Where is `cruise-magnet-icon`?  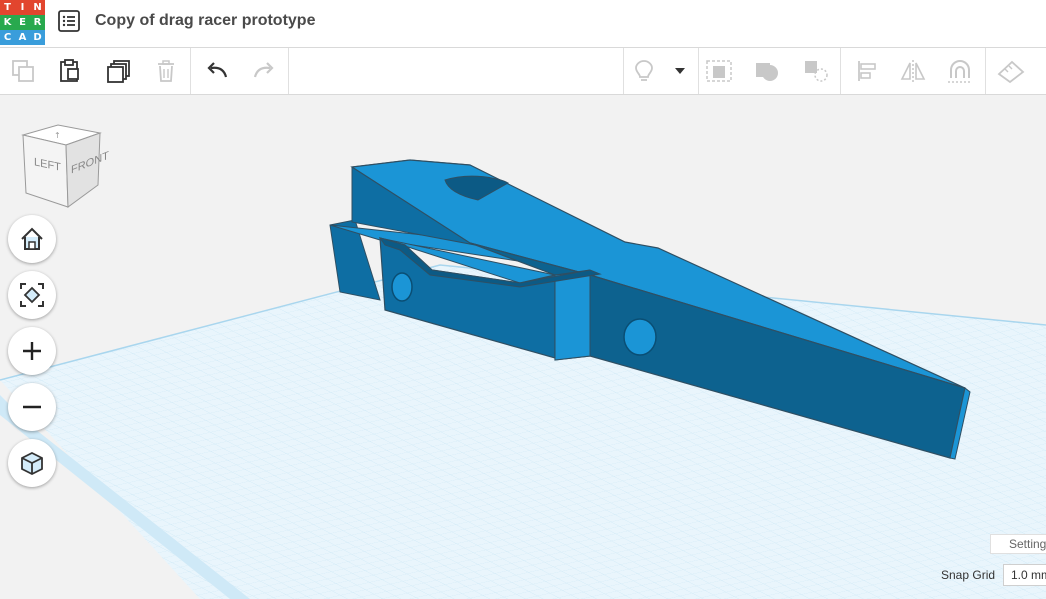 cruise-magnet-icon is located at coordinates (960, 71).